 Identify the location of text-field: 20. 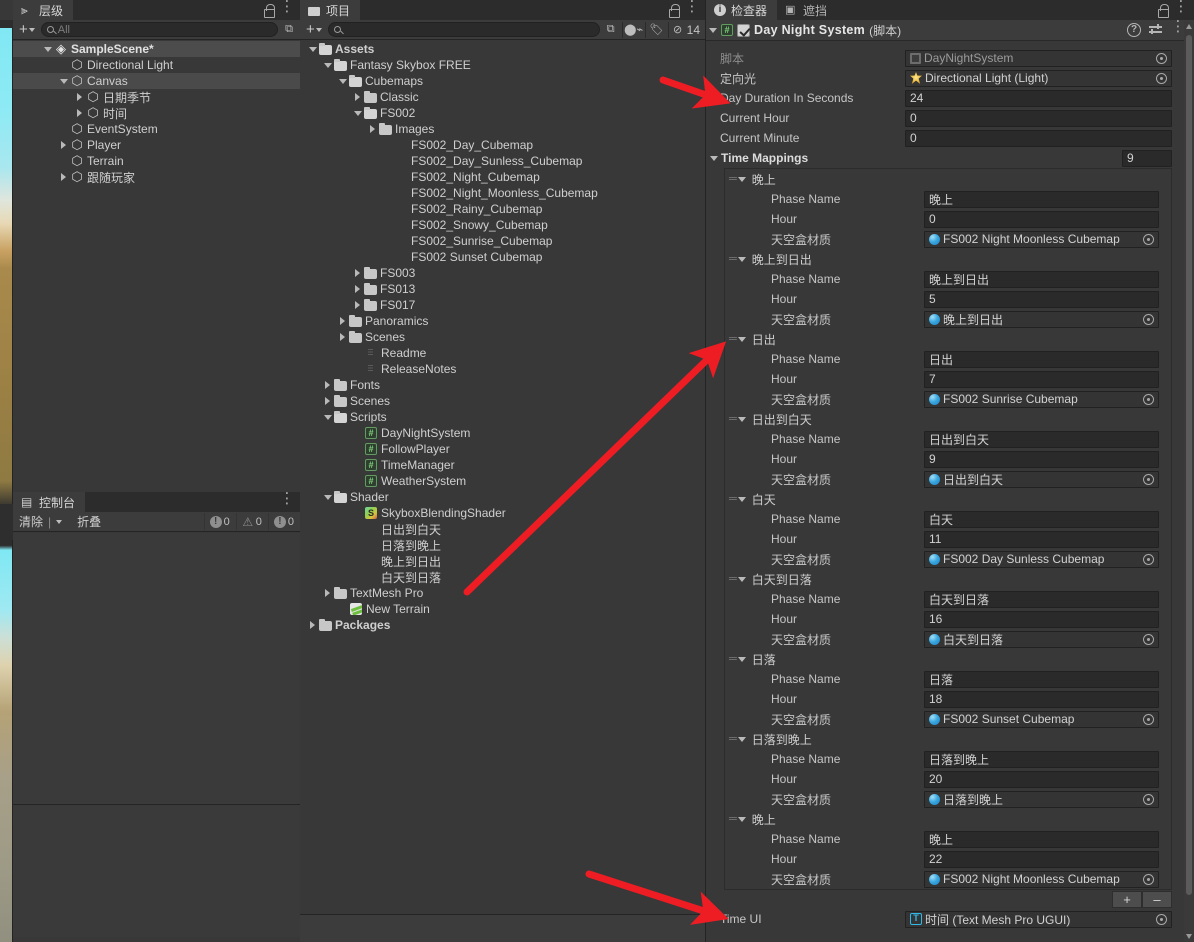
(1041, 779).